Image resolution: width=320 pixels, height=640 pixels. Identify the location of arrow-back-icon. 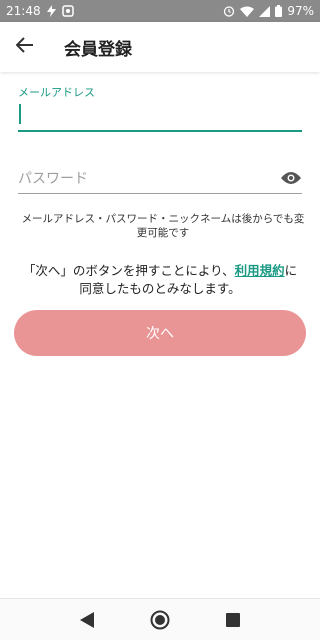
(24, 47).